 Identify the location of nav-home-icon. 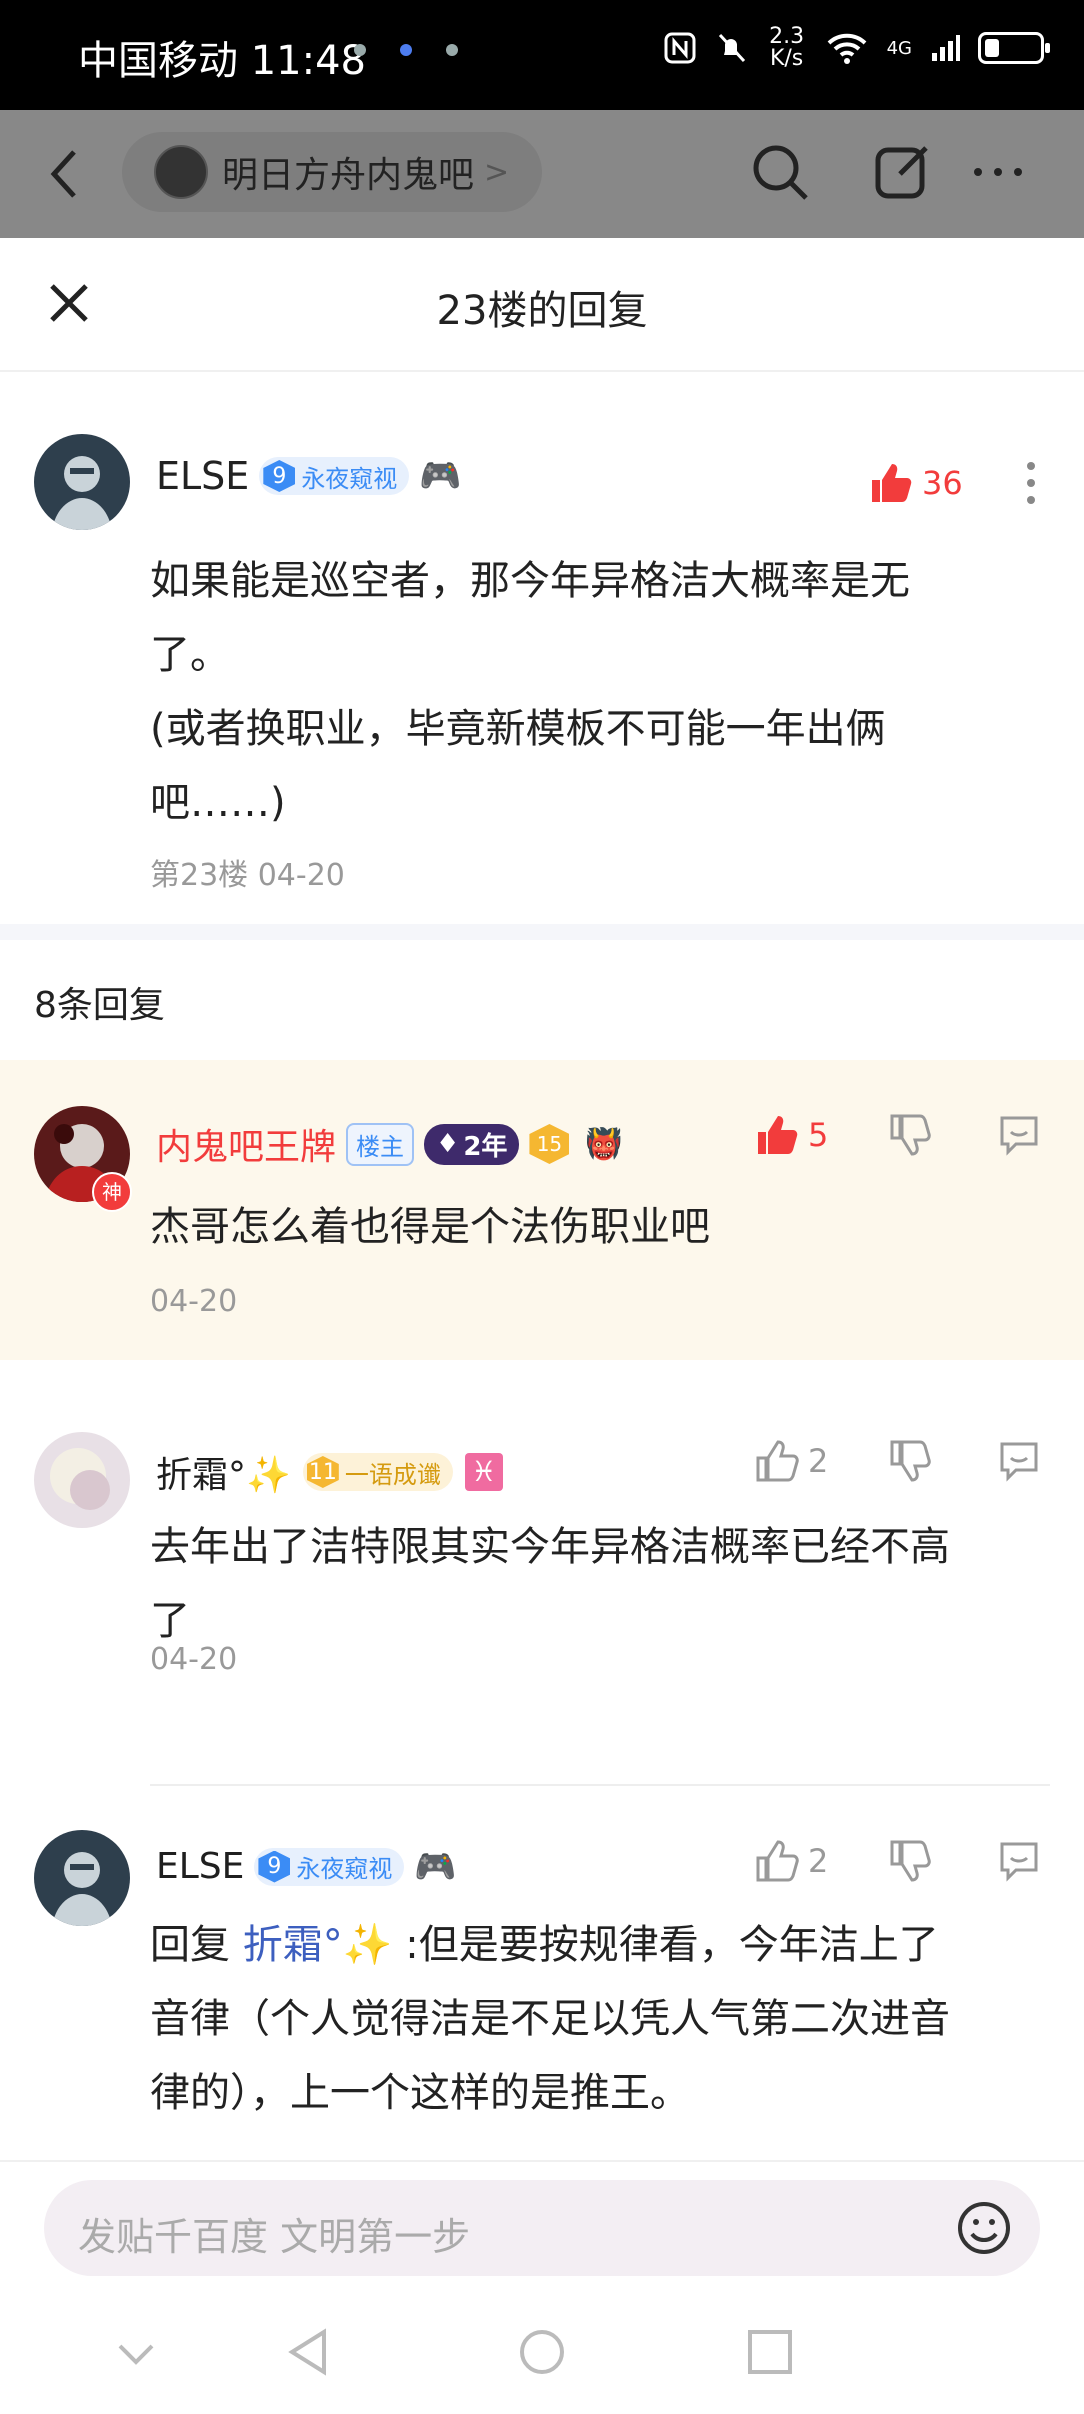
(542, 2352).